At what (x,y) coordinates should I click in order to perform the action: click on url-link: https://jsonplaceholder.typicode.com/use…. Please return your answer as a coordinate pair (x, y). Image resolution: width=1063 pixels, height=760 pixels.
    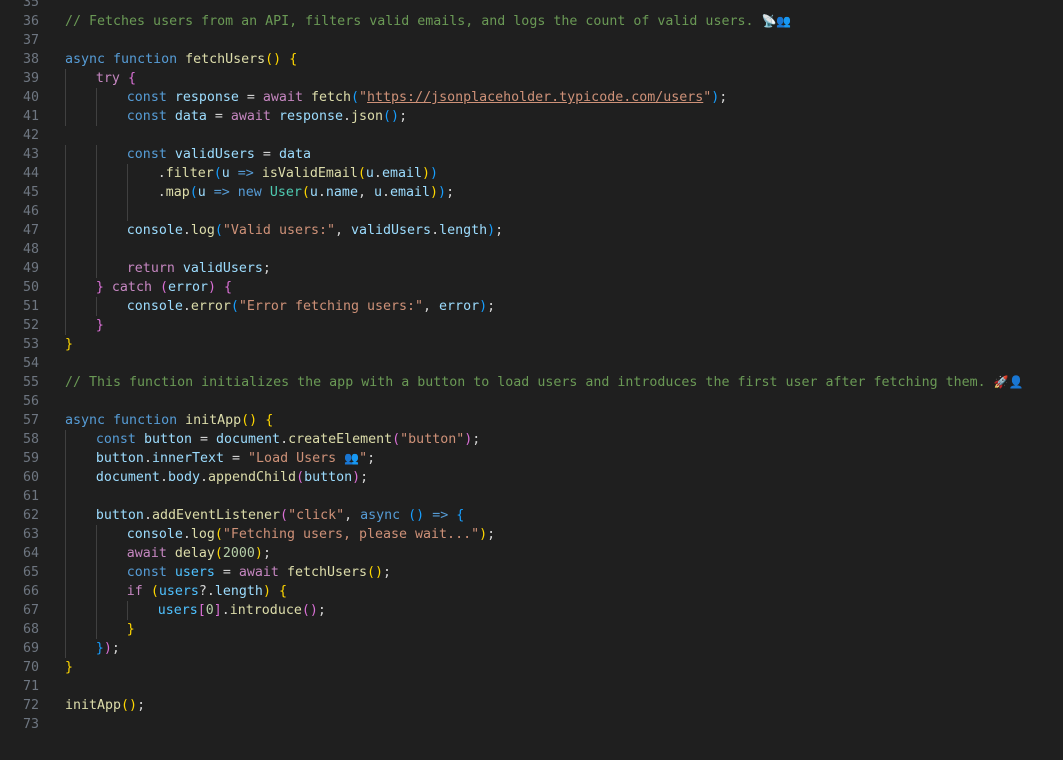
    Looking at the image, I should click on (535, 97).